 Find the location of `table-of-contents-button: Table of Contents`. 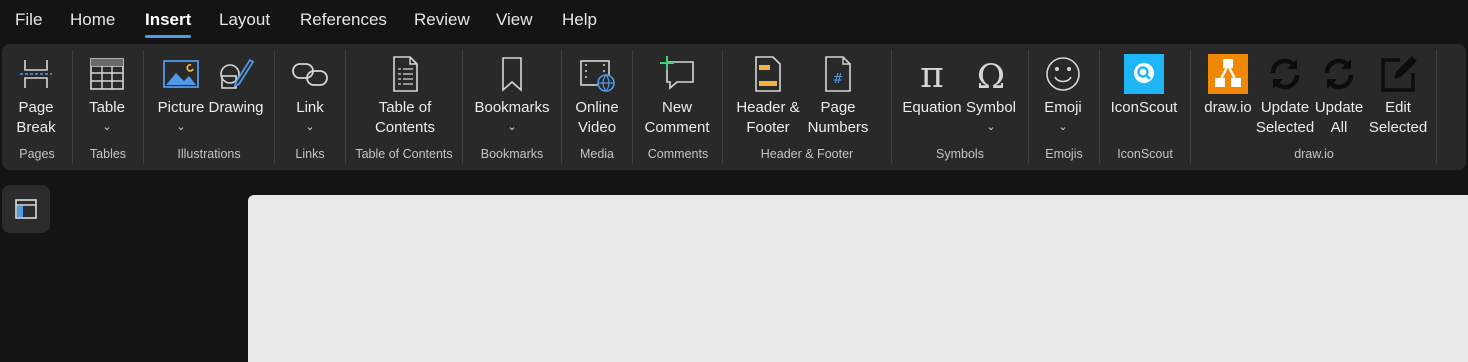

table-of-contents-button: Table of Contents is located at coordinates (405, 94).